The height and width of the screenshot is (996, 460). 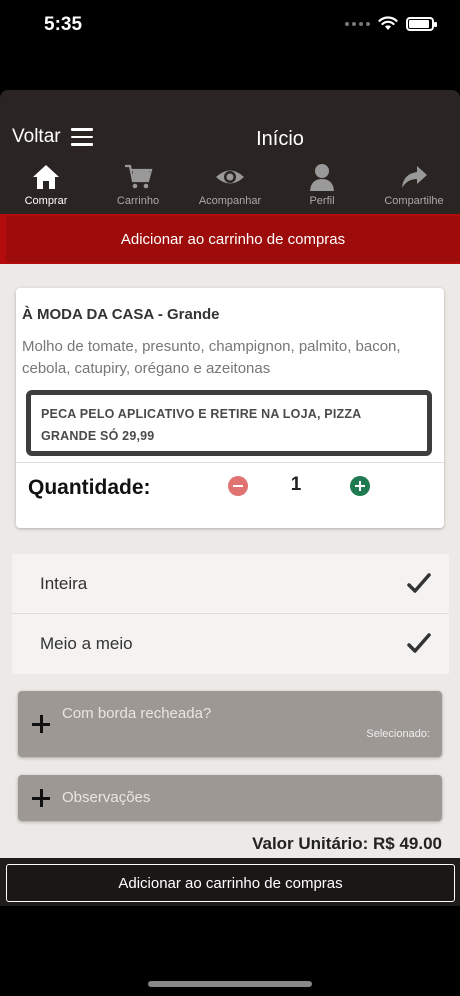 I want to click on notes-panel: Observações, so click(x=230, y=798).